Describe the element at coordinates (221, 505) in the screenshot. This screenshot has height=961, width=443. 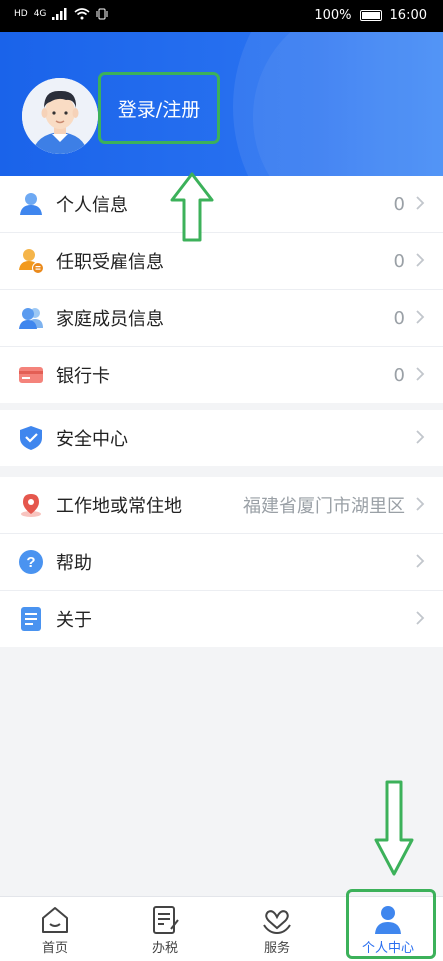
I see `work-location-row: 工作地或常住地 福建省厦门市湖里区` at that location.